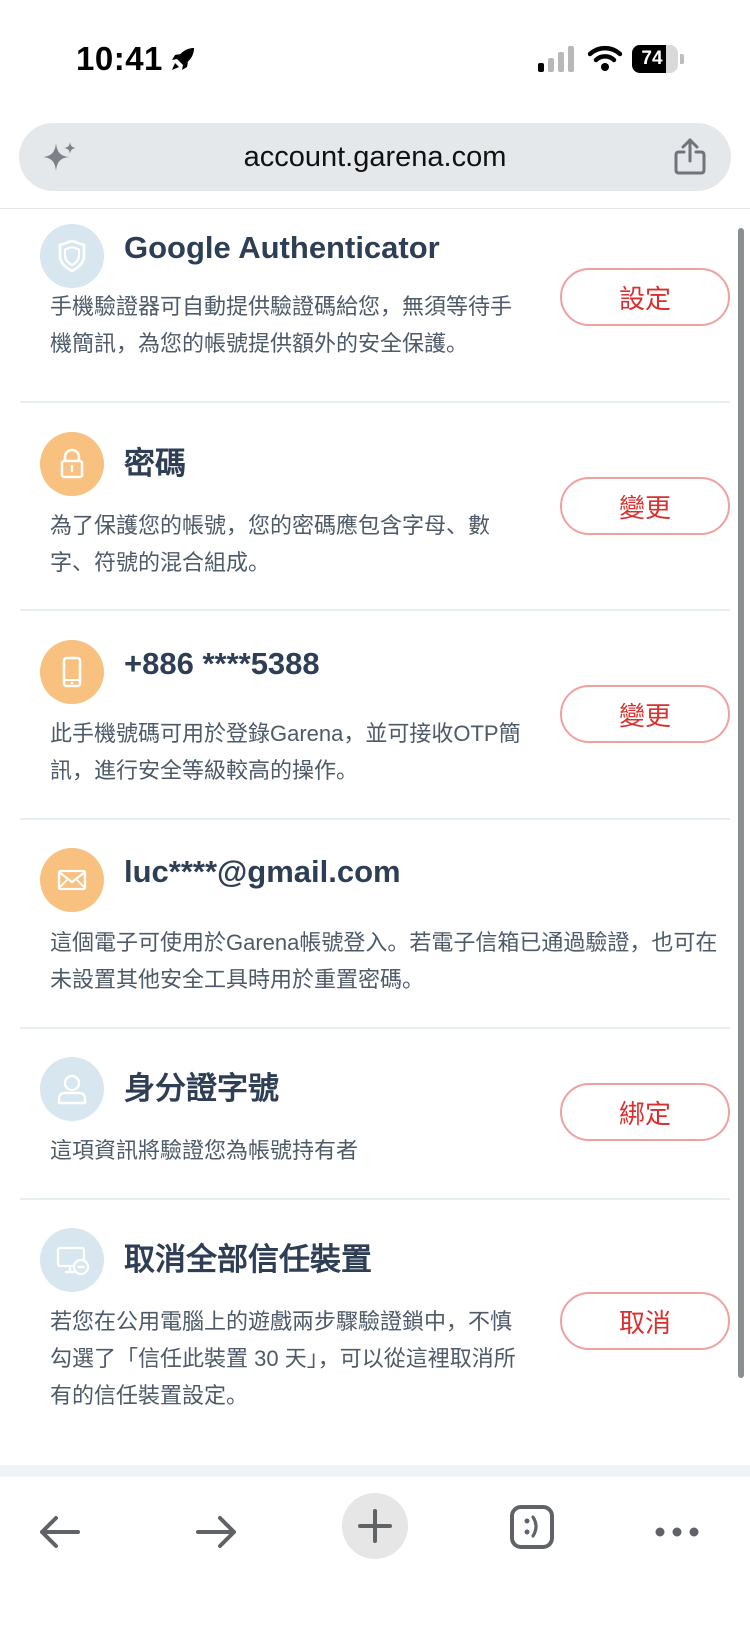 This screenshot has height=1631, width=750. What do you see at coordinates (645, 1112) in the screenshot?
I see `bind-id-button: 綁定` at bounding box center [645, 1112].